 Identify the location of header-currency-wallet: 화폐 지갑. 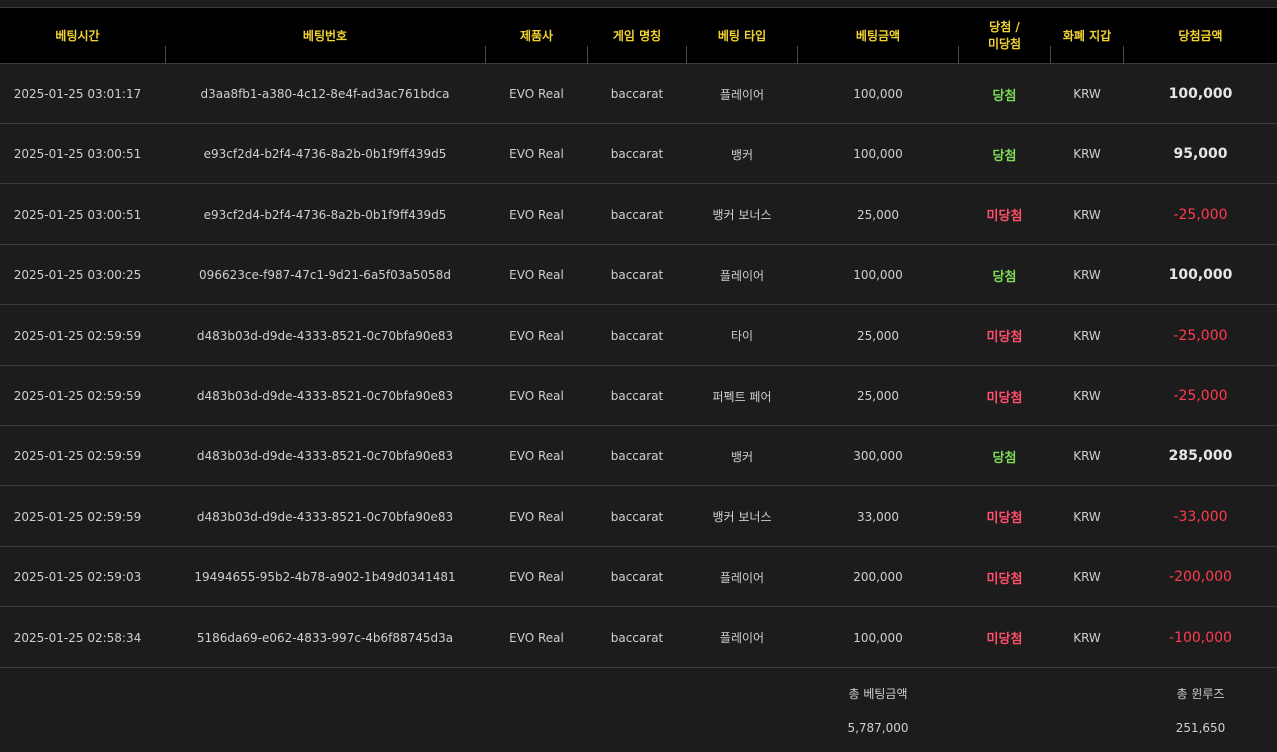
(1087, 36).